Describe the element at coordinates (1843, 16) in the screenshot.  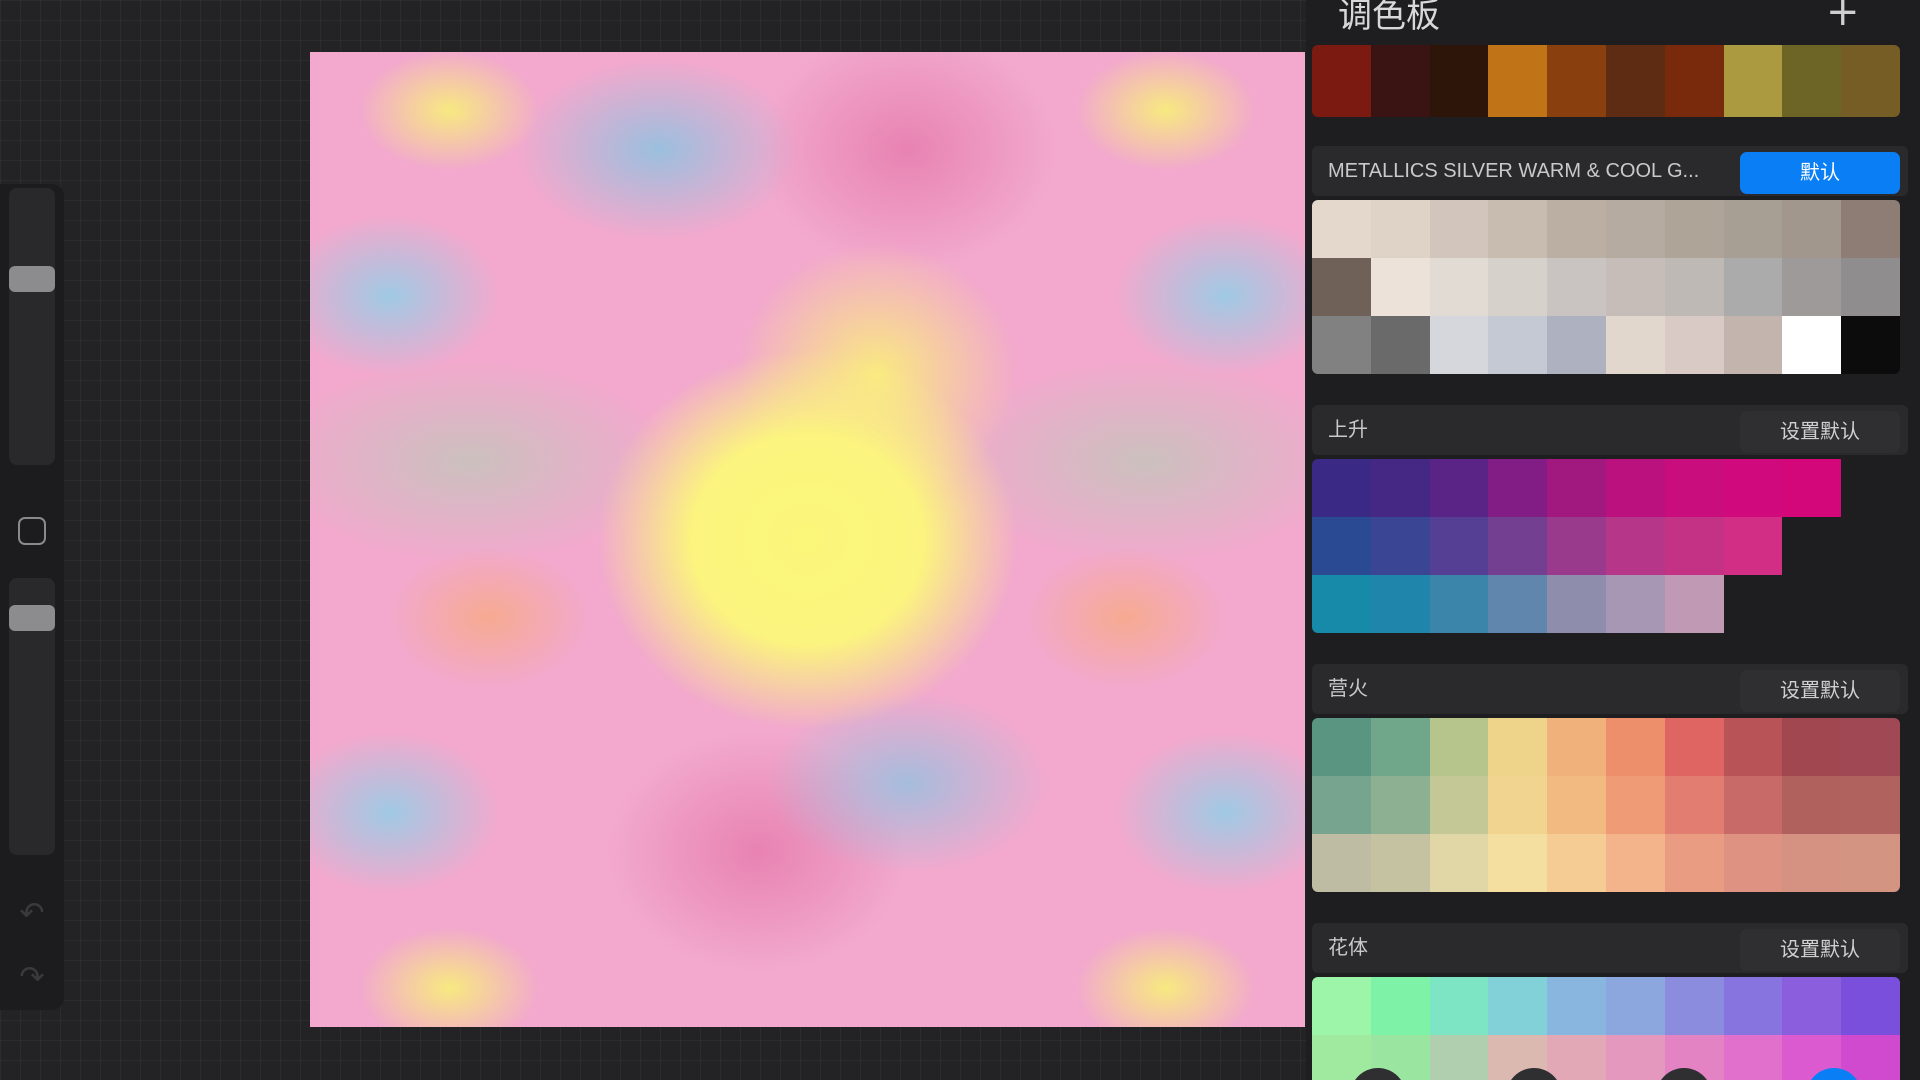
I see `add-palette-button: +` at that location.